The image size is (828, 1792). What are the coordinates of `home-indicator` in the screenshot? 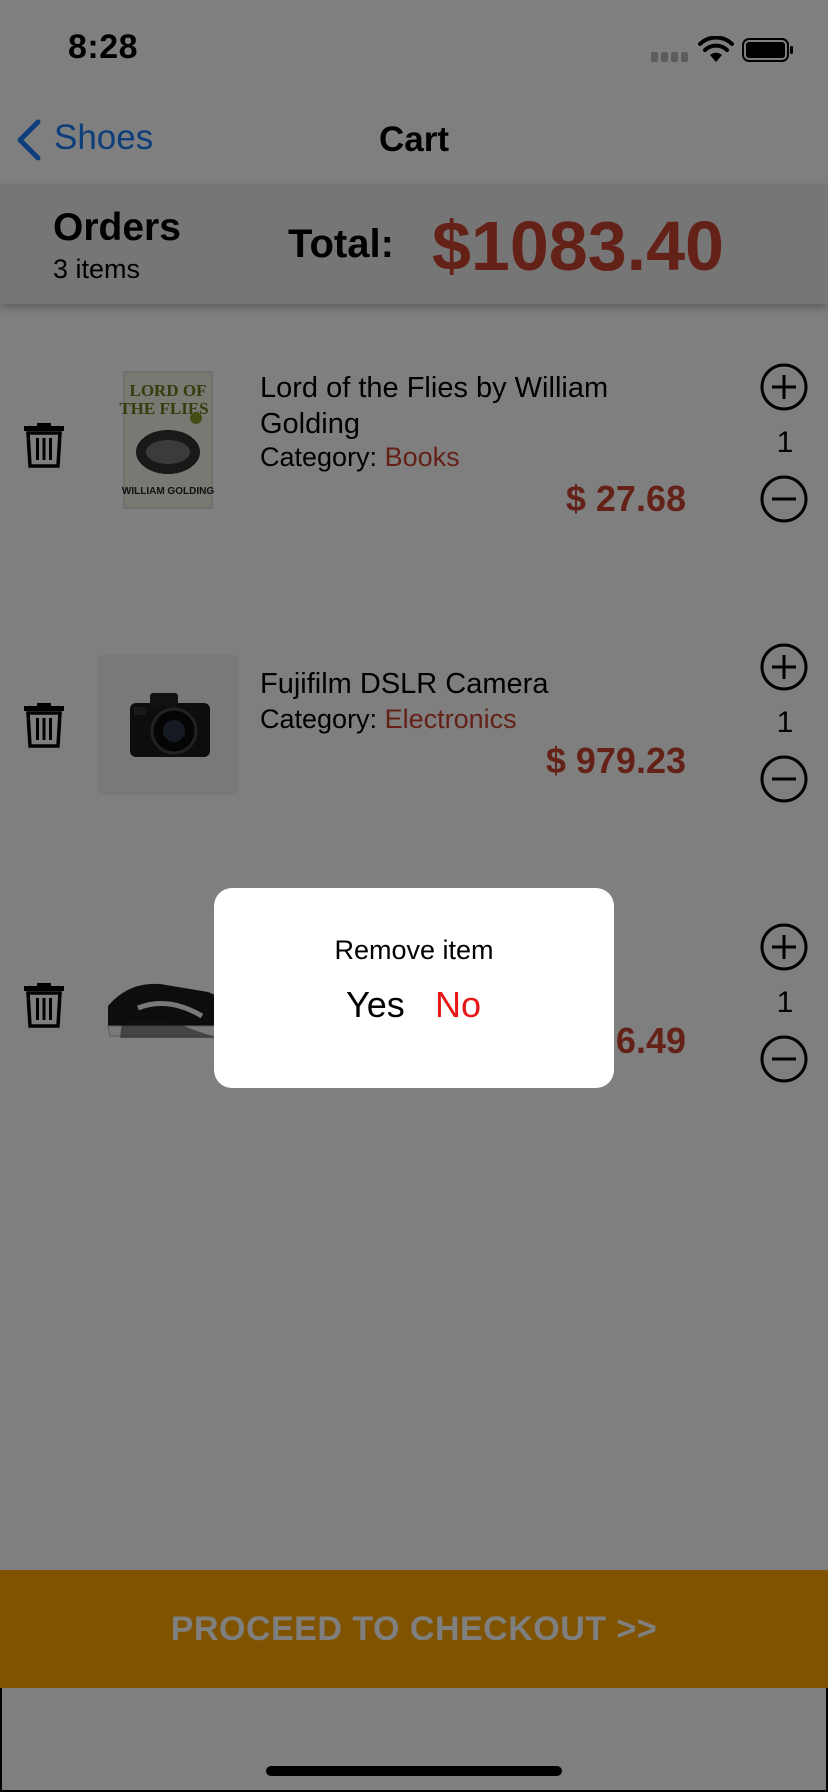 It's located at (414, 1771).